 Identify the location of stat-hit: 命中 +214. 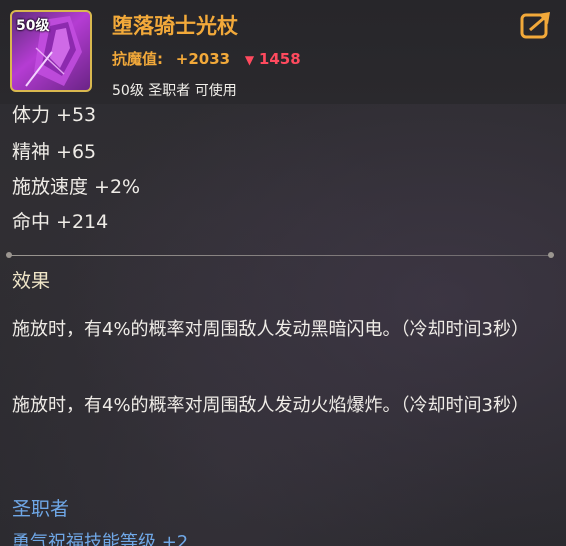
(60, 222).